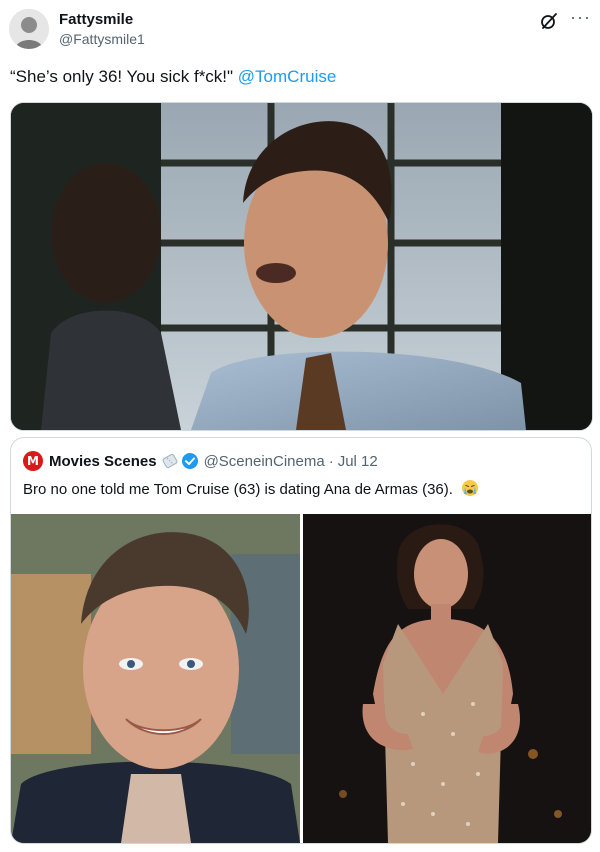  Describe the element at coordinates (170, 461) in the screenshot. I see `ticket-icon` at that location.